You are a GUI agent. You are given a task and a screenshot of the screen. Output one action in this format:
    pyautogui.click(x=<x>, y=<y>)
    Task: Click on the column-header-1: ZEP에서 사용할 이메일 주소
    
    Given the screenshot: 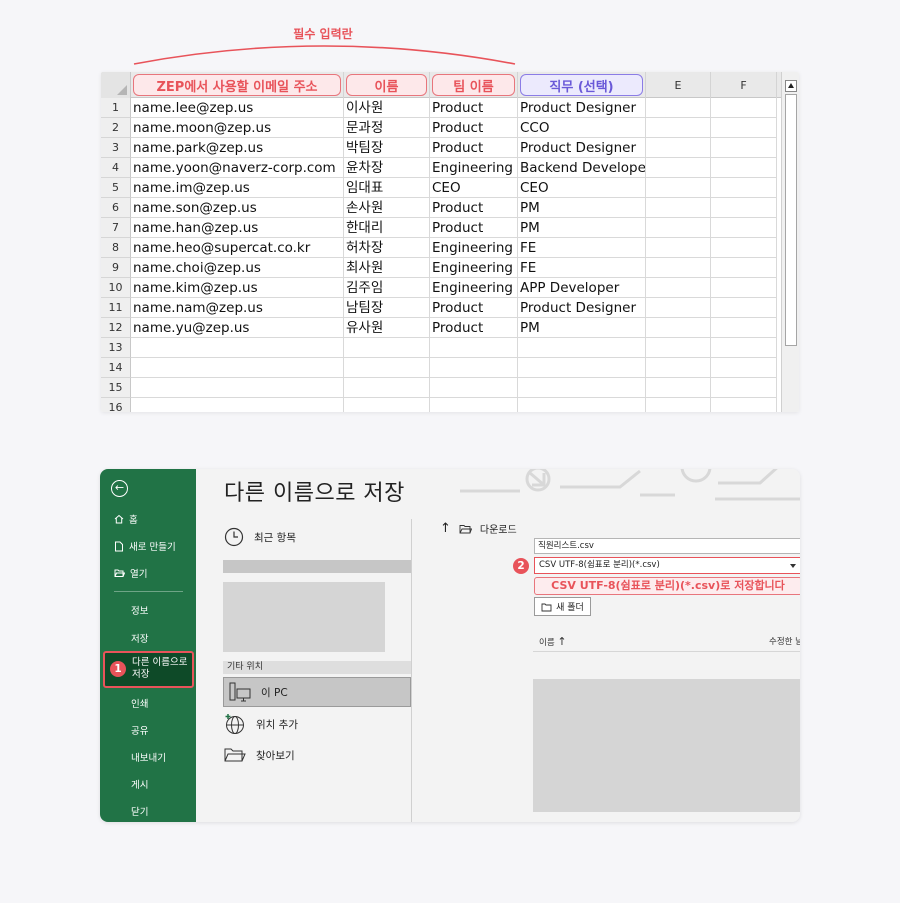 What is the action you would take?
    pyautogui.click(x=237, y=85)
    